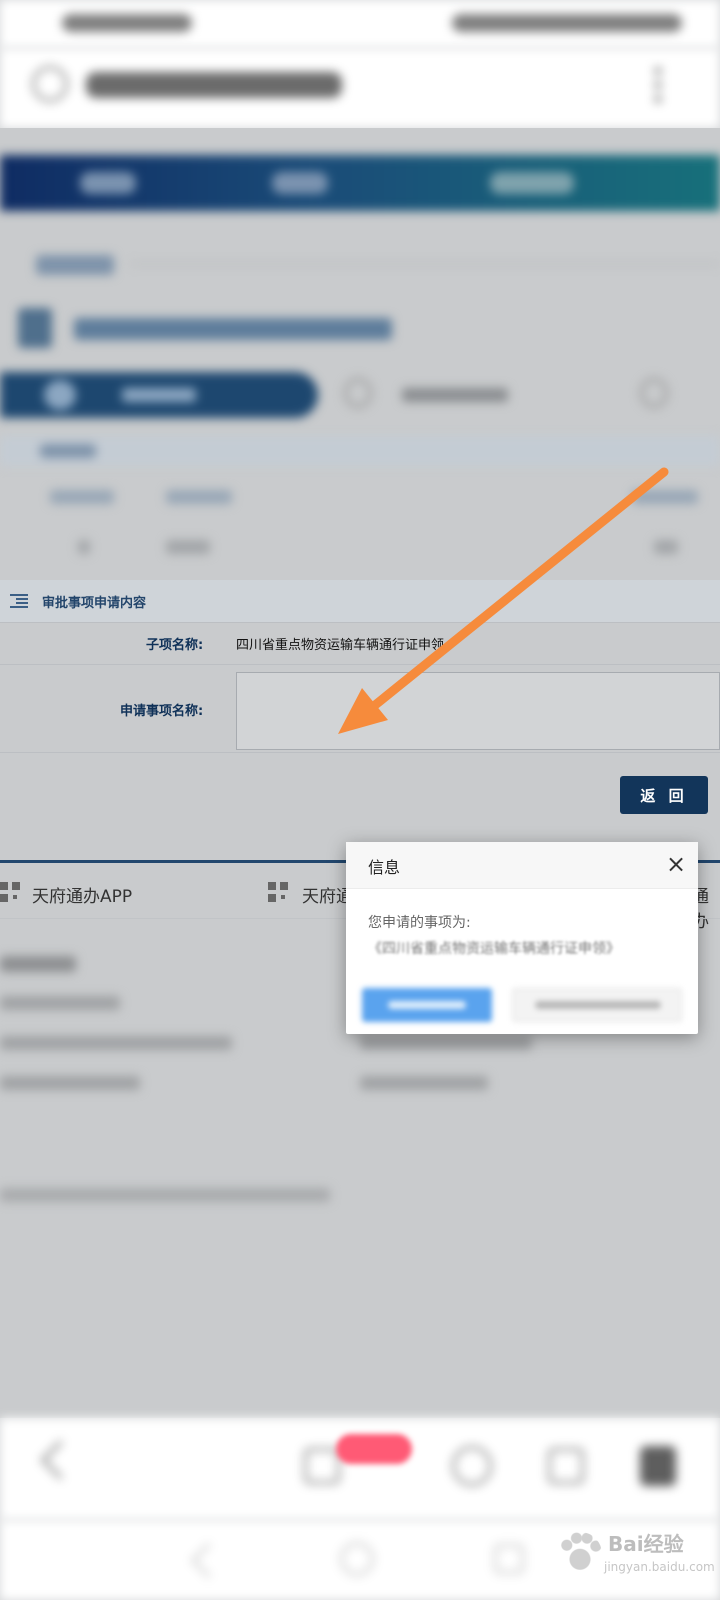 The height and width of the screenshot is (1600, 720). I want to click on baidu-watermark: Bai经验 jingyan.baidu.com, so click(631, 1554).